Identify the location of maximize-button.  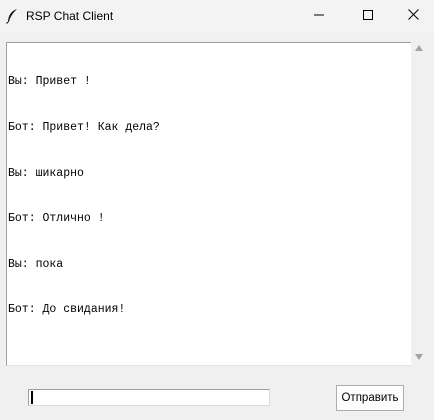
(368, 16).